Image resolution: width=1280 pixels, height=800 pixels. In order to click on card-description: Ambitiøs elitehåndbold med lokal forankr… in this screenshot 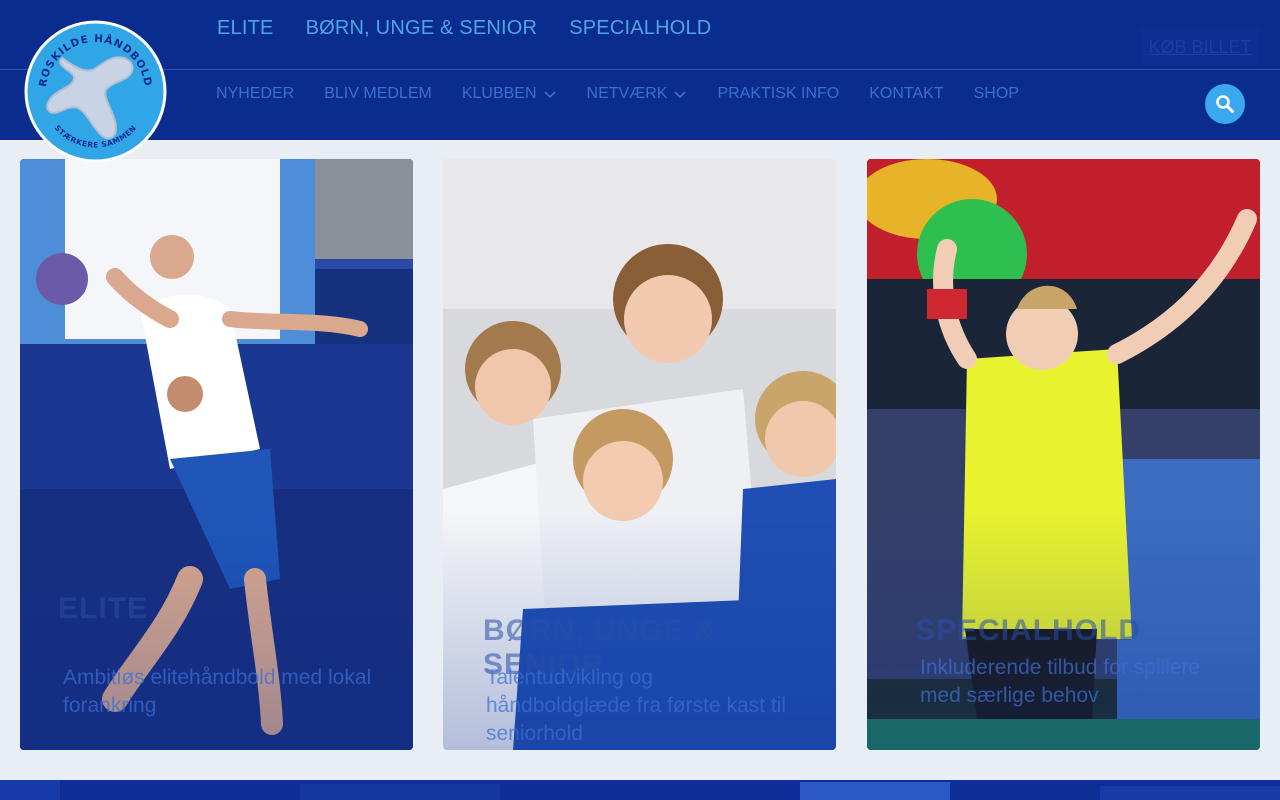, I will do `click(217, 691)`.